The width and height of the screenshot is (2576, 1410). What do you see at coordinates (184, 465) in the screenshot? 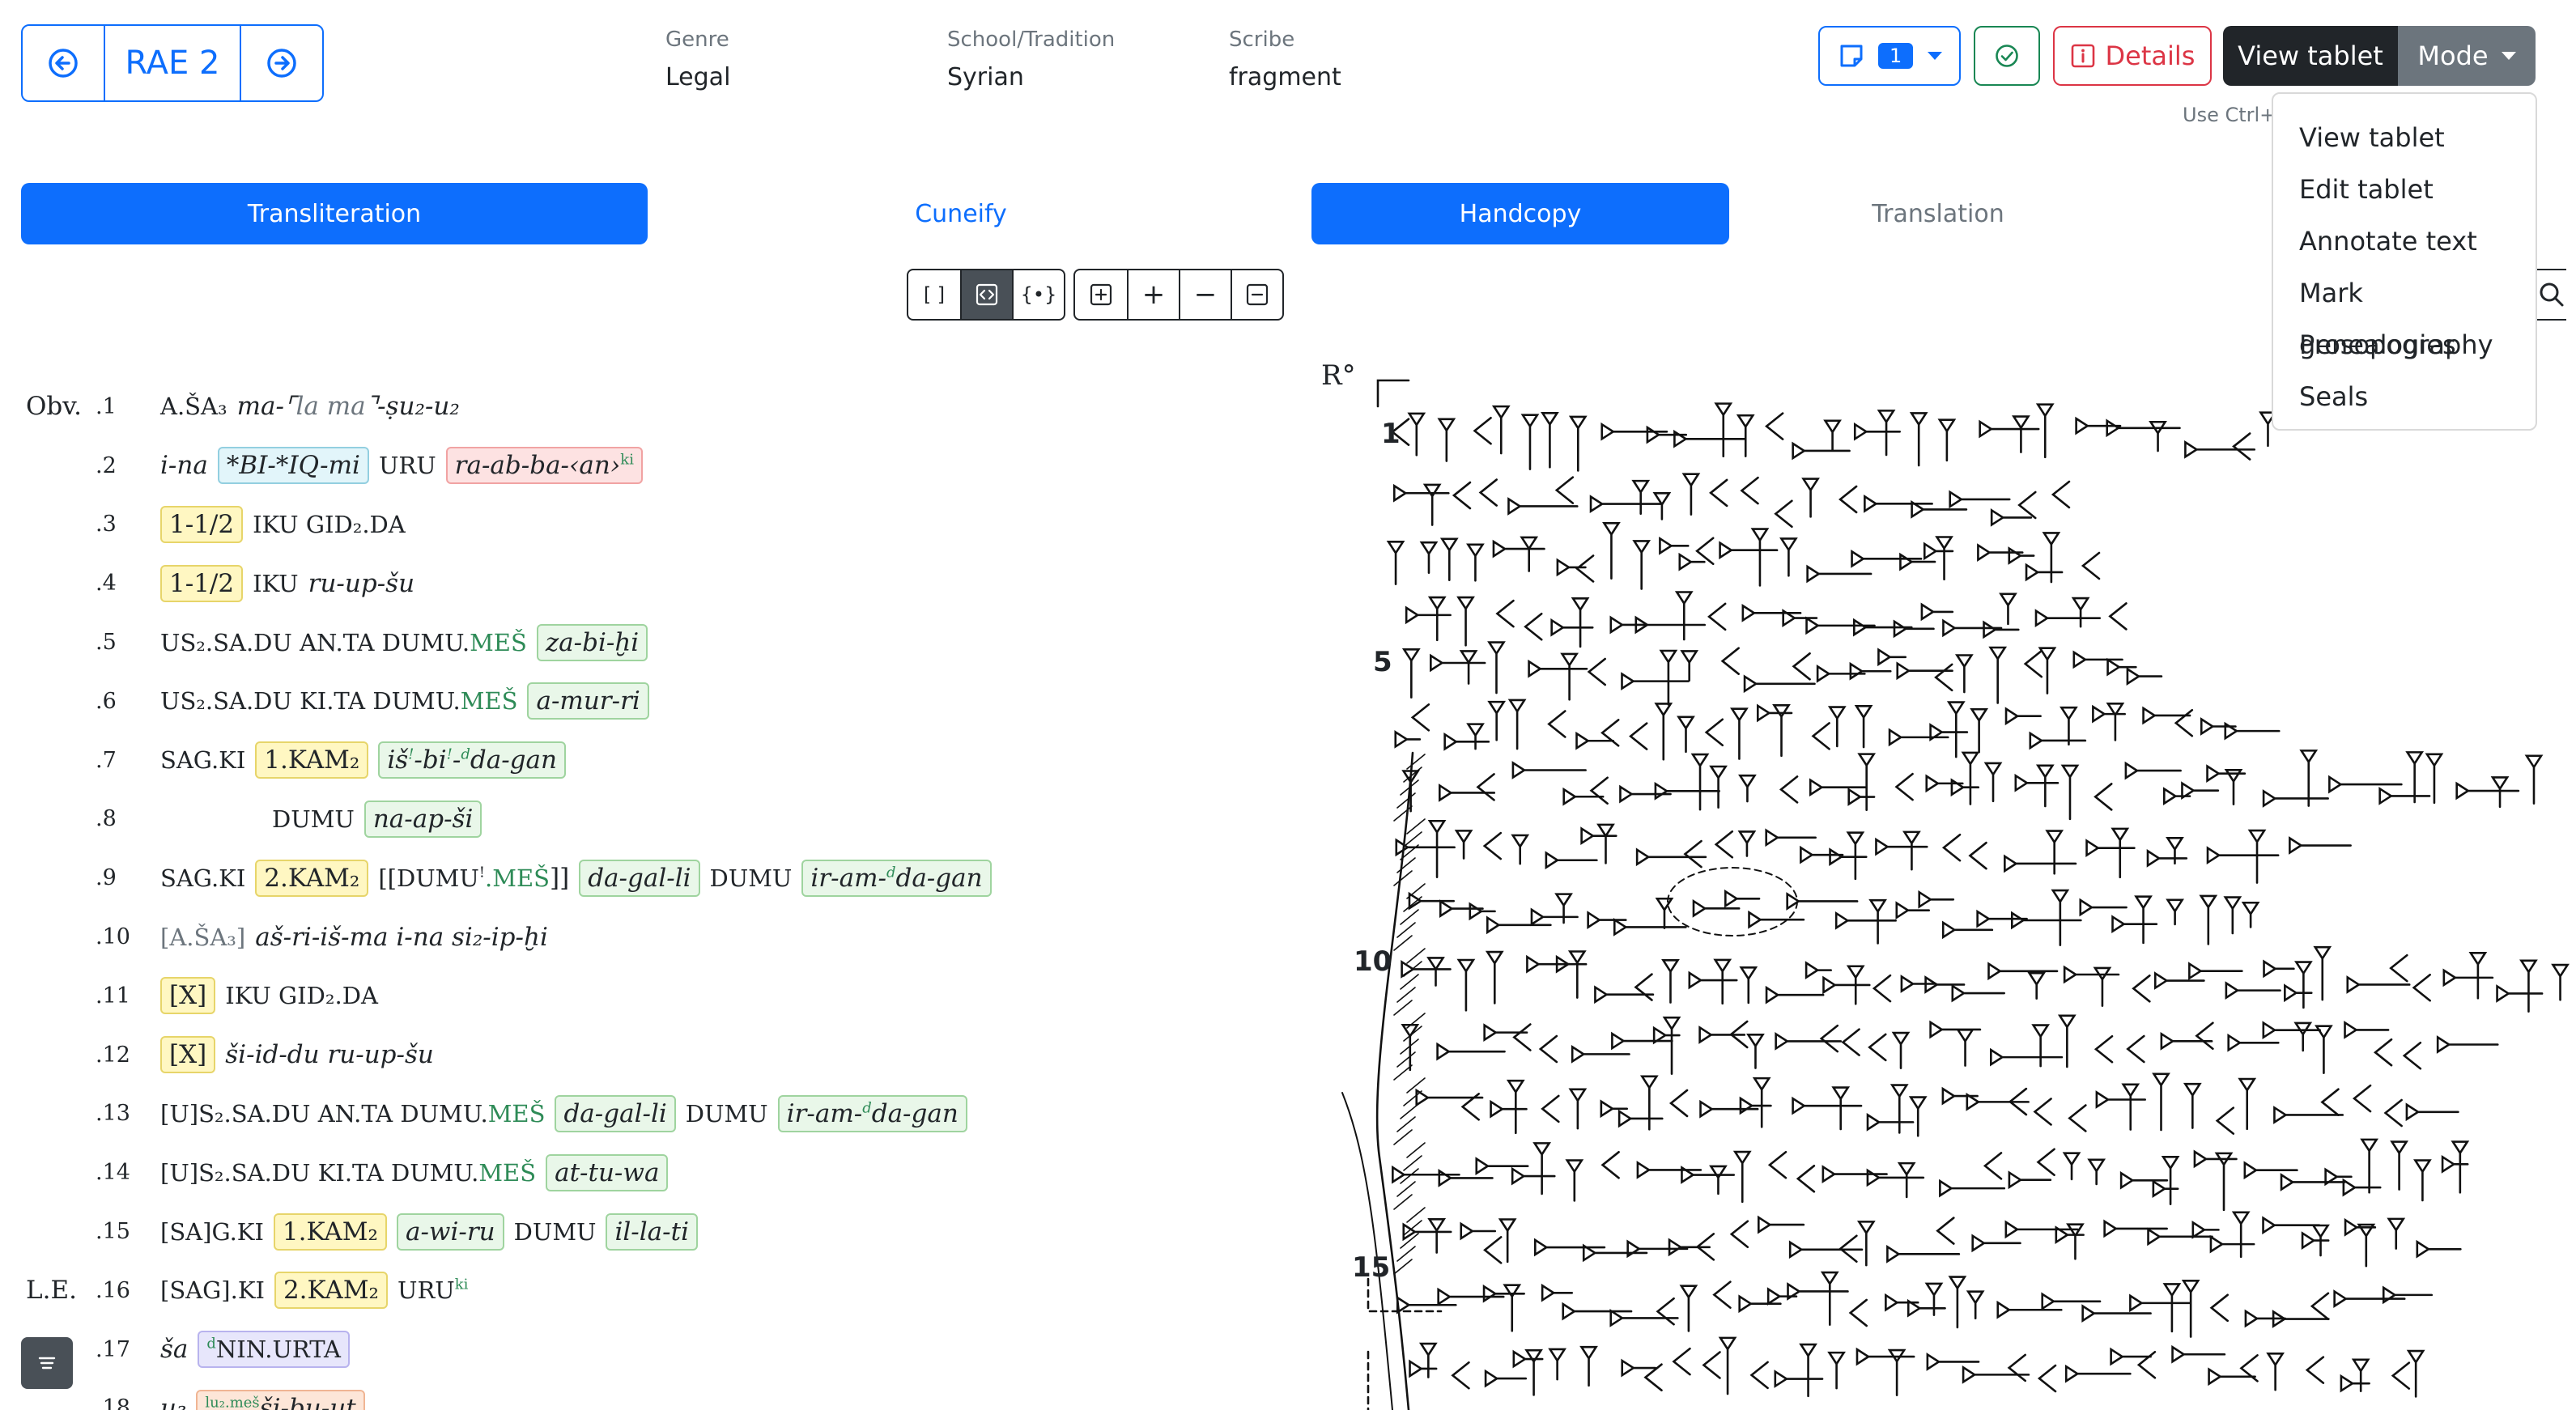
I see `word: i-na` at bounding box center [184, 465].